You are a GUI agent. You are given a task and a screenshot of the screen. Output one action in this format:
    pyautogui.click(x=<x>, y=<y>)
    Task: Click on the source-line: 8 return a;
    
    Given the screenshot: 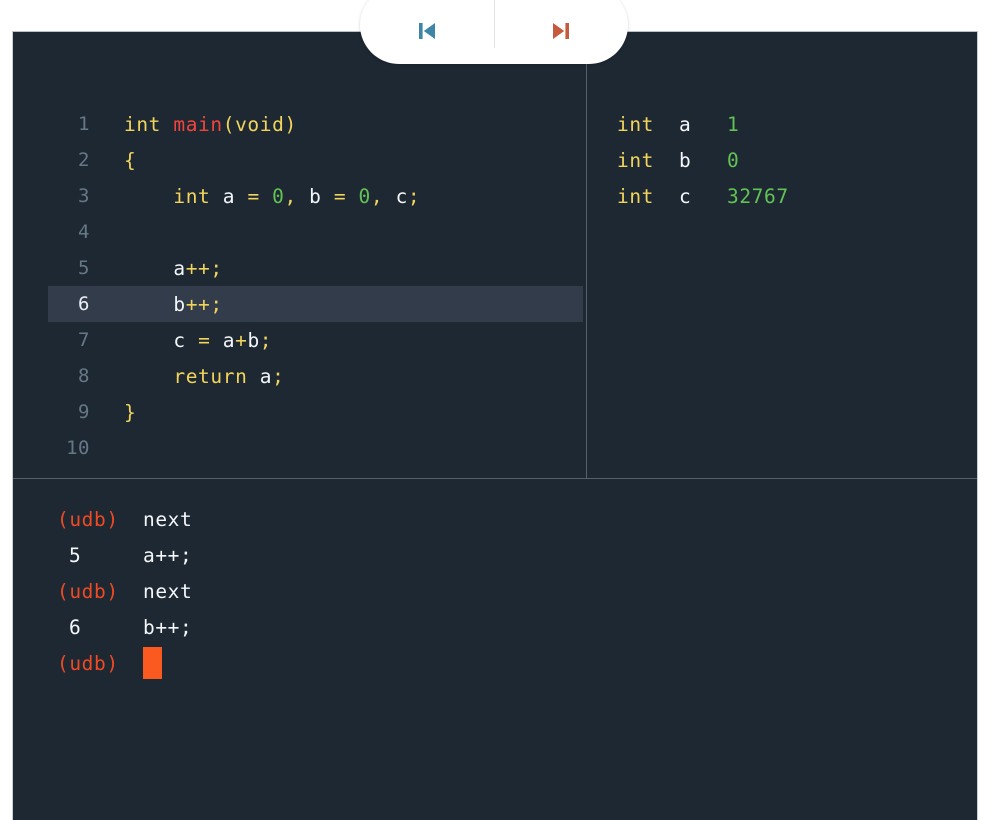 What is the action you would take?
    pyautogui.click(x=315, y=376)
    